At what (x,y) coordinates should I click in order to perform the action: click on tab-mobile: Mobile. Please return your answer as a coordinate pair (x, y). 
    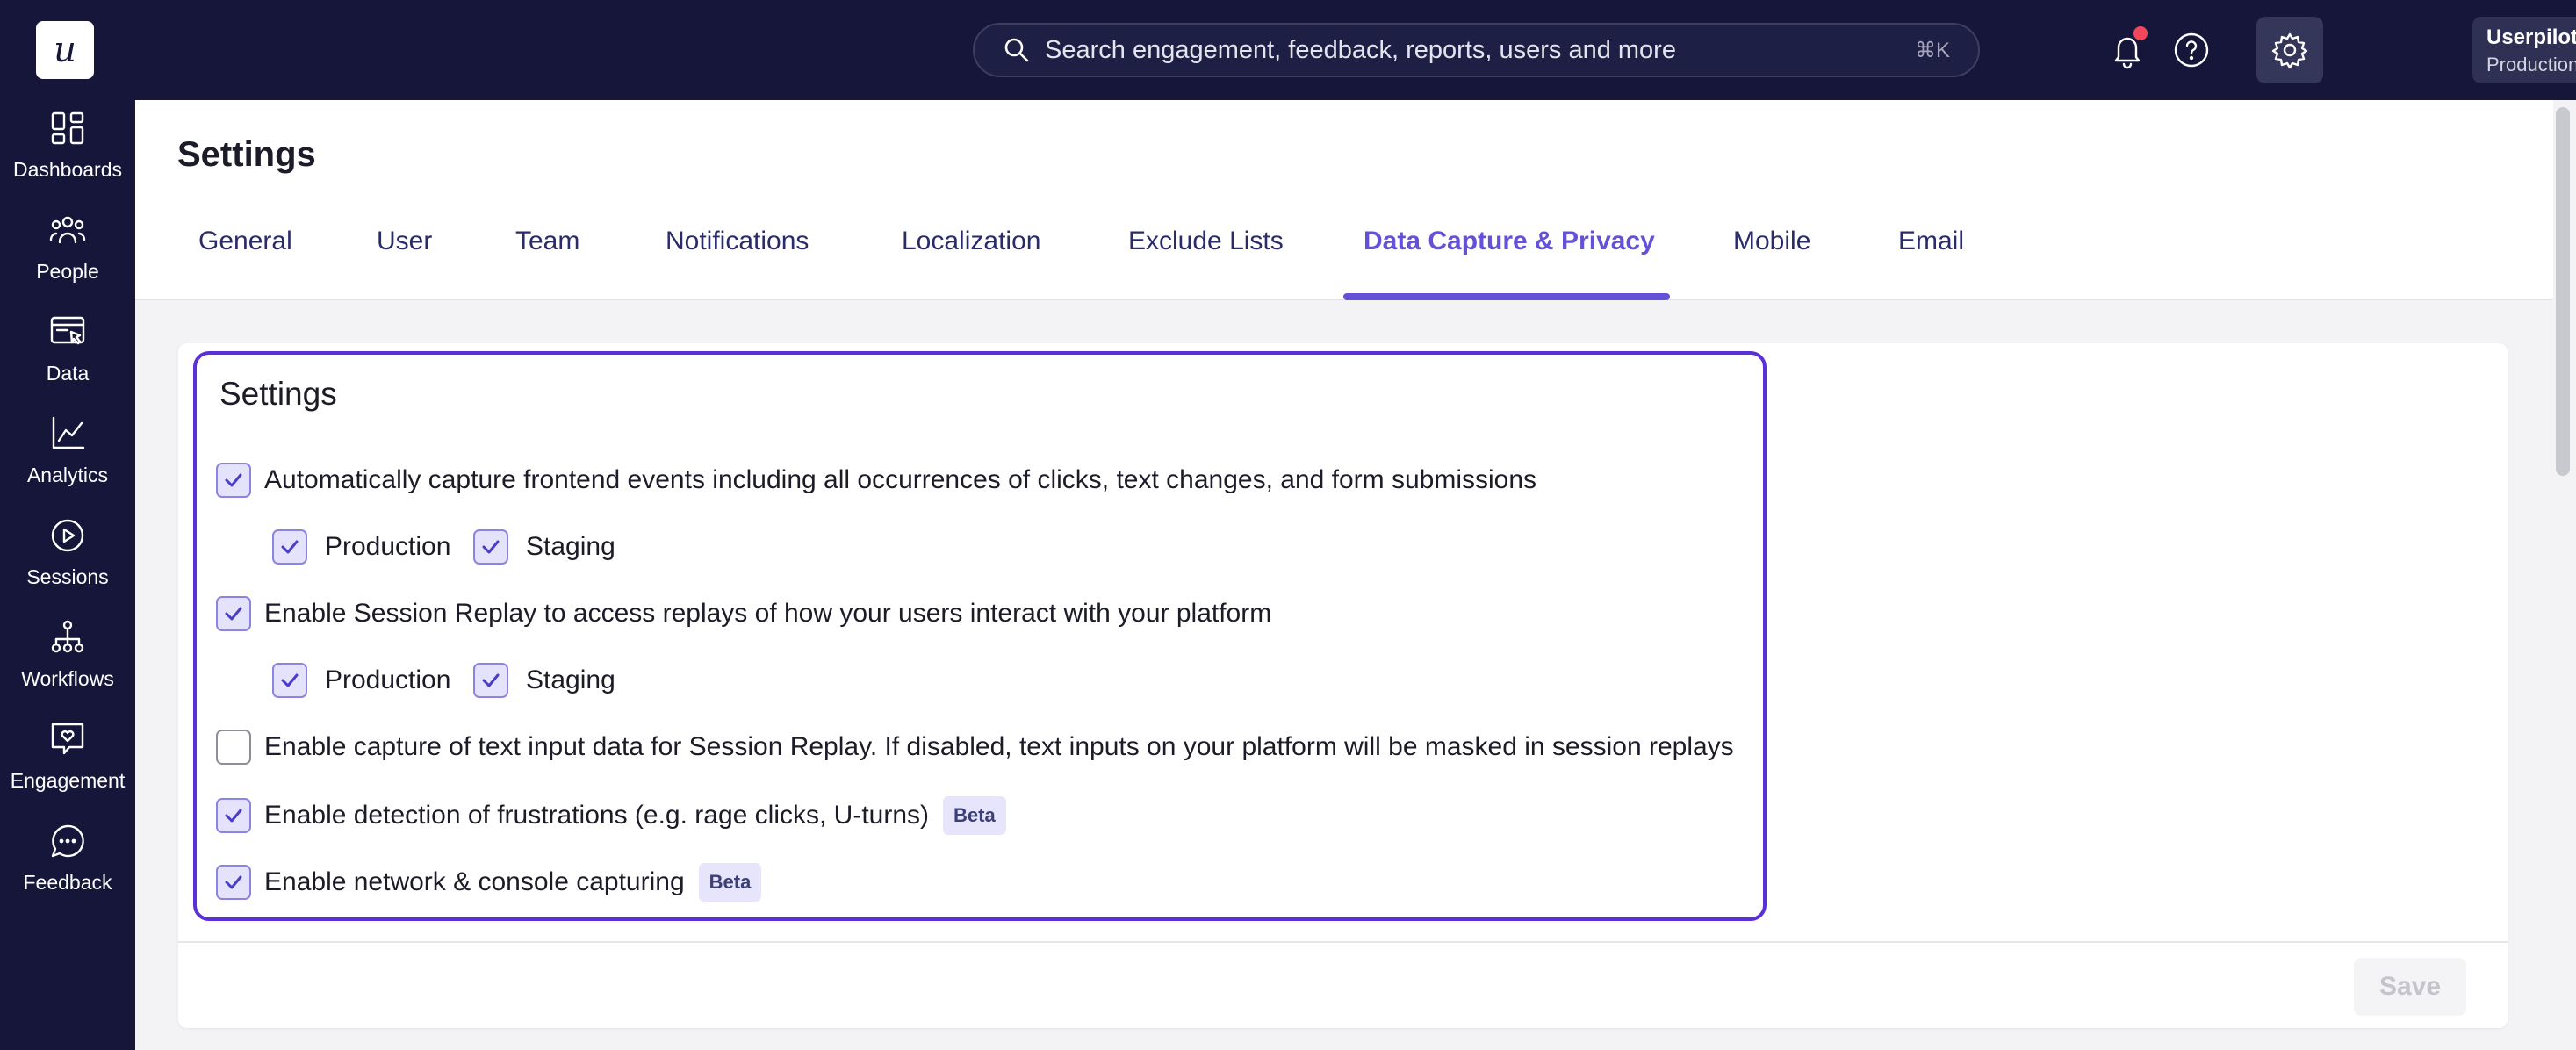
    Looking at the image, I should click on (1771, 241).